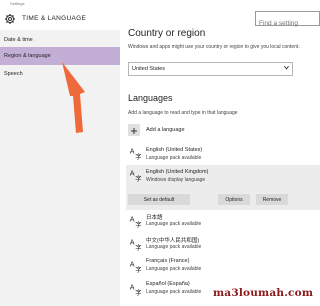  Describe the element at coordinates (160, 4) in the screenshot. I see `title-bar` at that location.